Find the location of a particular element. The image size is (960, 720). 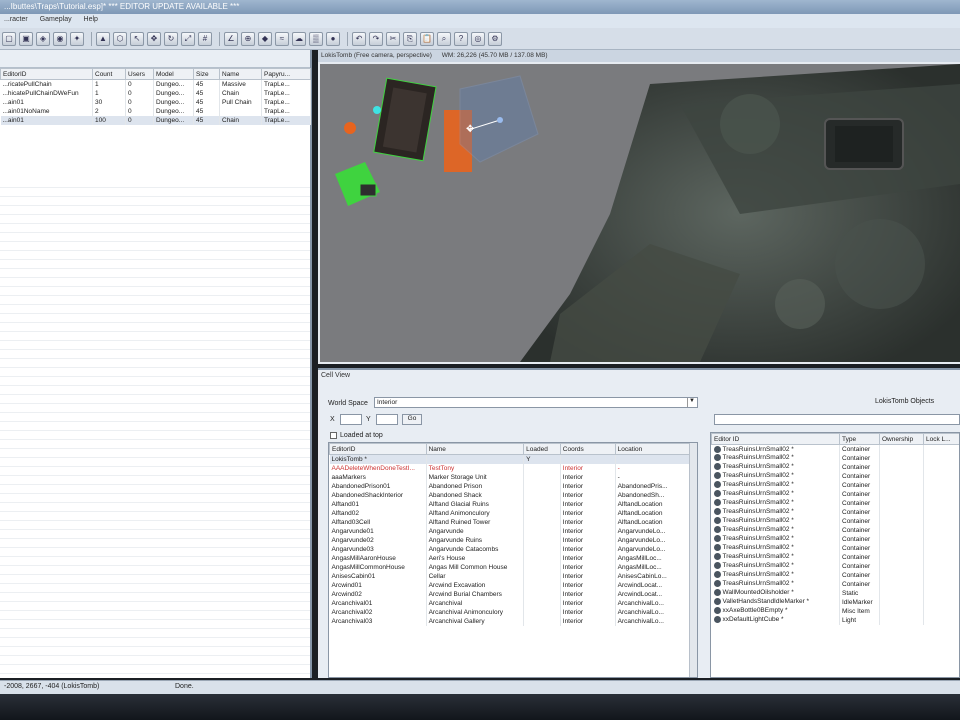

worldspace-dropdown: Interior ▼ is located at coordinates (536, 402).